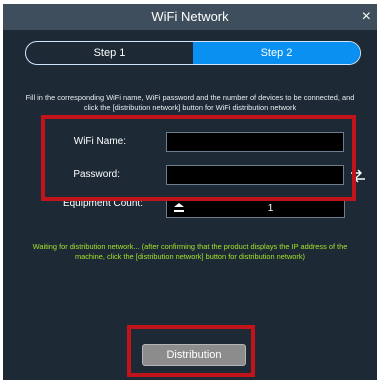 The height and width of the screenshot is (383, 380). What do you see at coordinates (255, 175) in the screenshot?
I see `password-input` at bounding box center [255, 175].